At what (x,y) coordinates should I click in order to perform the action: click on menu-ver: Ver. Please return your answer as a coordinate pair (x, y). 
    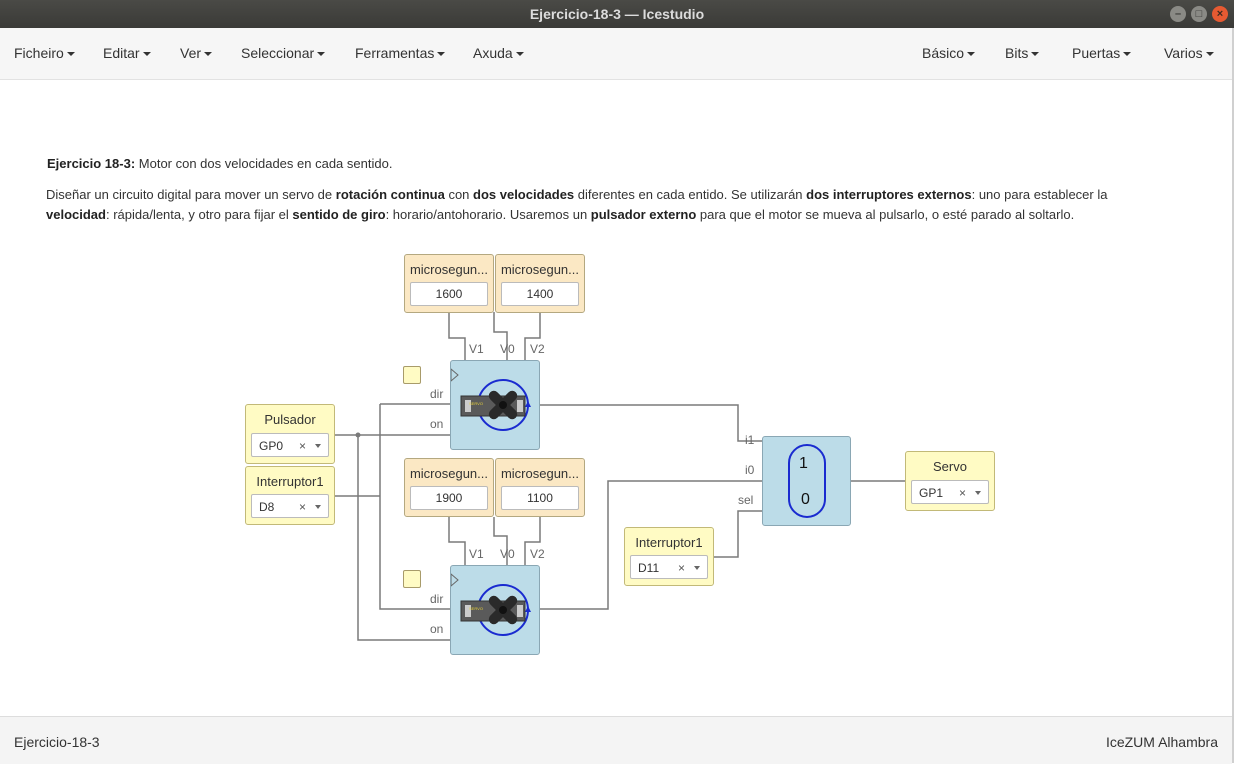
    Looking at the image, I should click on (196, 53).